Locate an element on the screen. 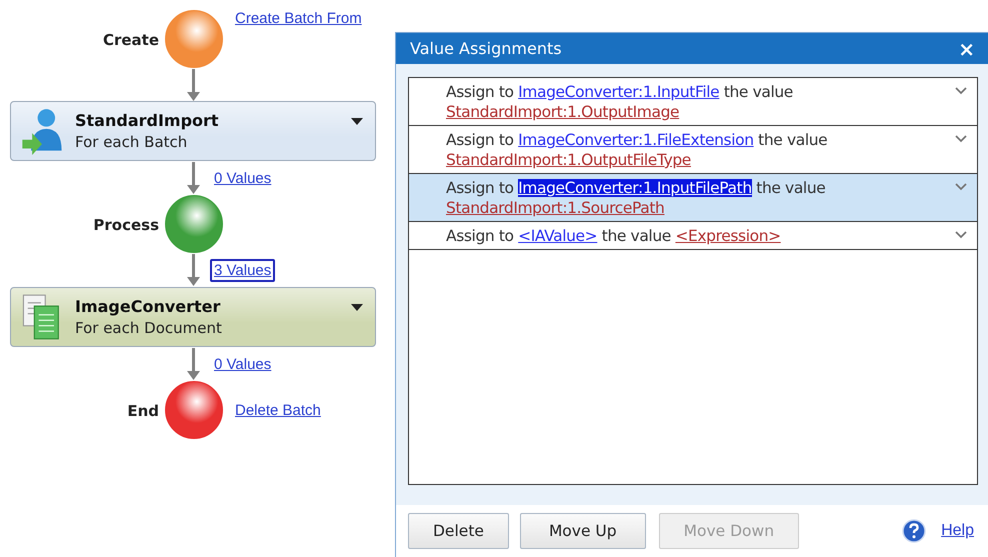 The width and height of the screenshot is (988, 557). state-link: Delete Batch is located at coordinates (278, 410).